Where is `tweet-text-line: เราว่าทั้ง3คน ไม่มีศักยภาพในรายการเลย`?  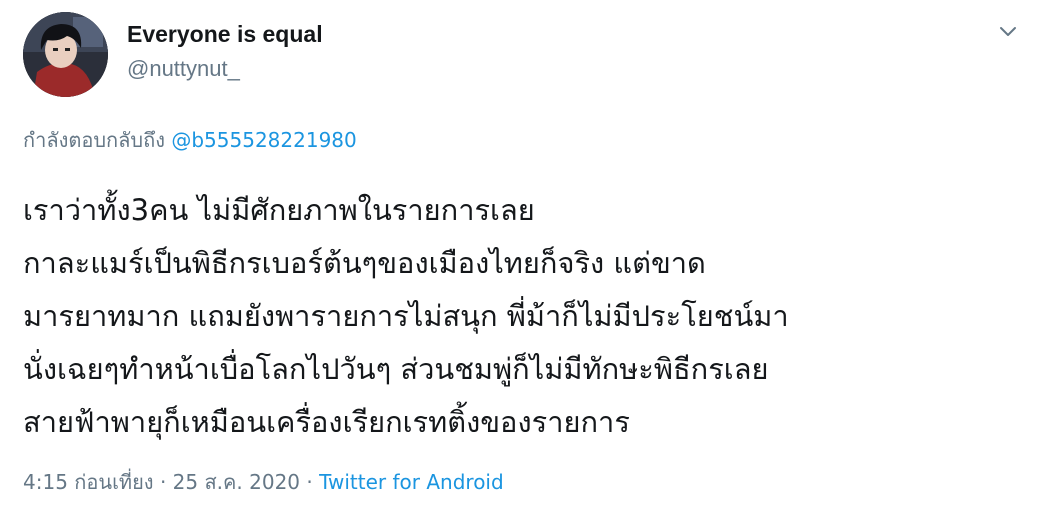 tweet-text-line: เราว่าทั้ง3คน ไม่มีศักยภาพในรายการเลย is located at coordinates (279, 210).